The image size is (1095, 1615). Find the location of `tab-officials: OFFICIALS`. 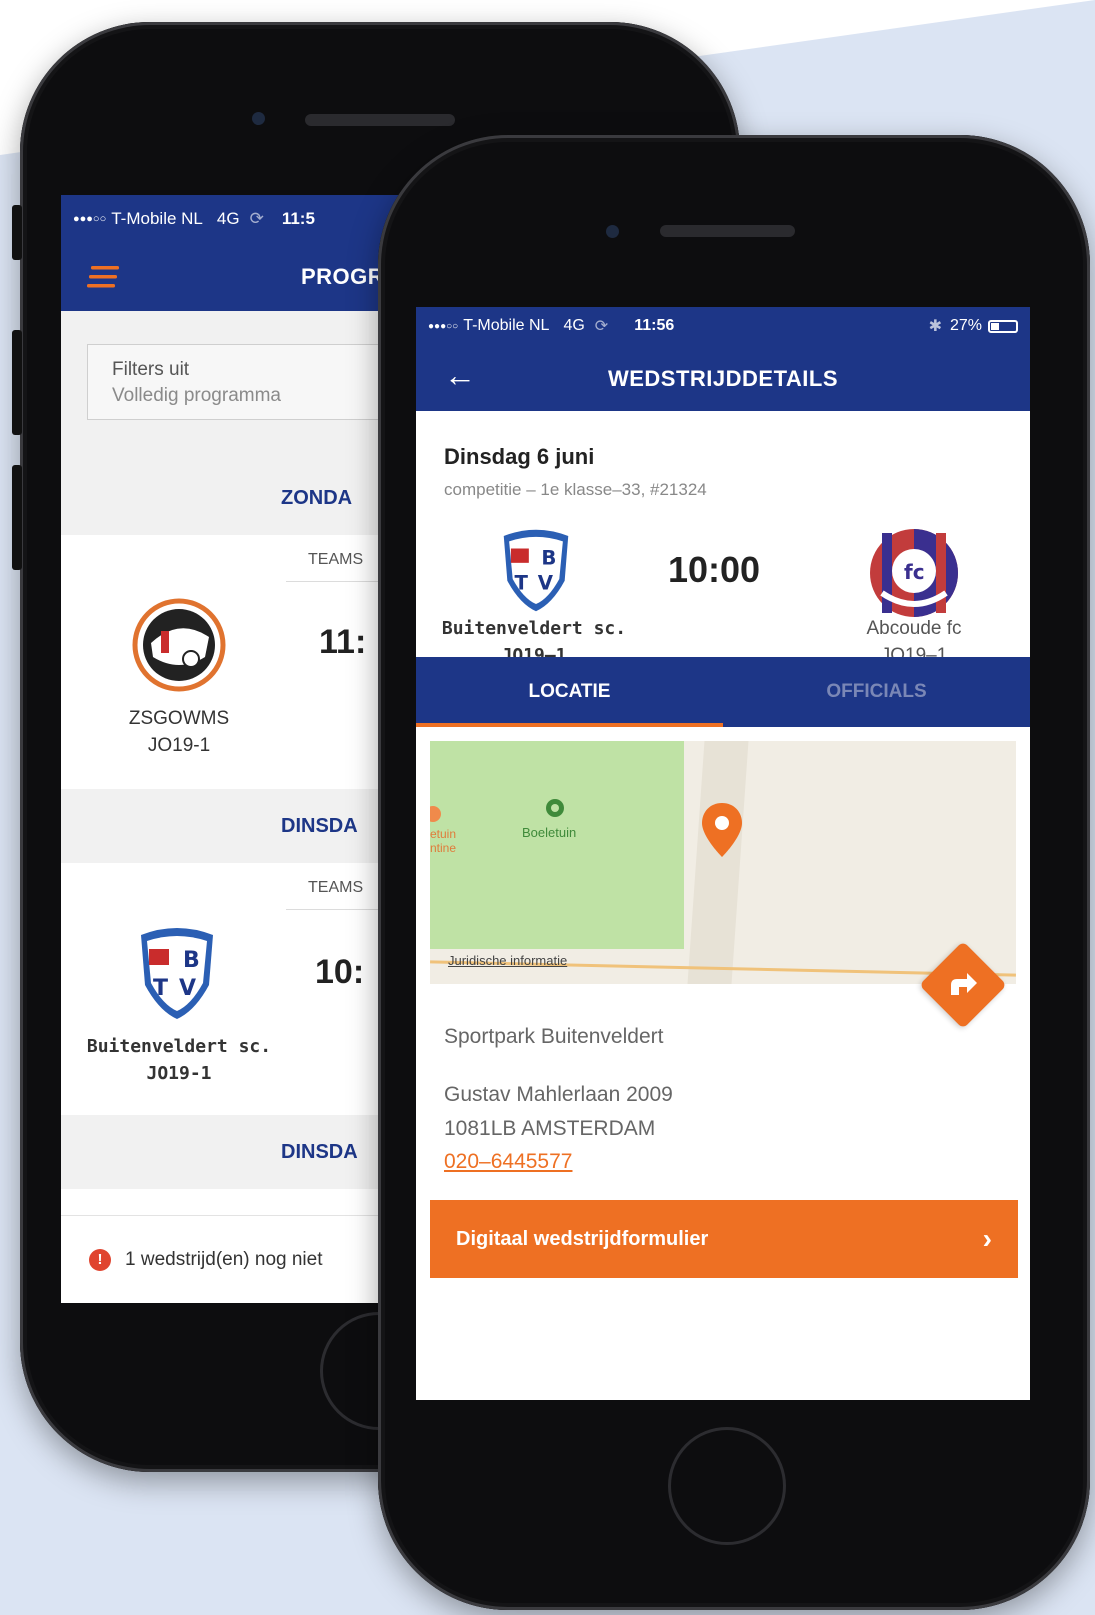

tab-officials: OFFICIALS is located at coordinates (876, 692).